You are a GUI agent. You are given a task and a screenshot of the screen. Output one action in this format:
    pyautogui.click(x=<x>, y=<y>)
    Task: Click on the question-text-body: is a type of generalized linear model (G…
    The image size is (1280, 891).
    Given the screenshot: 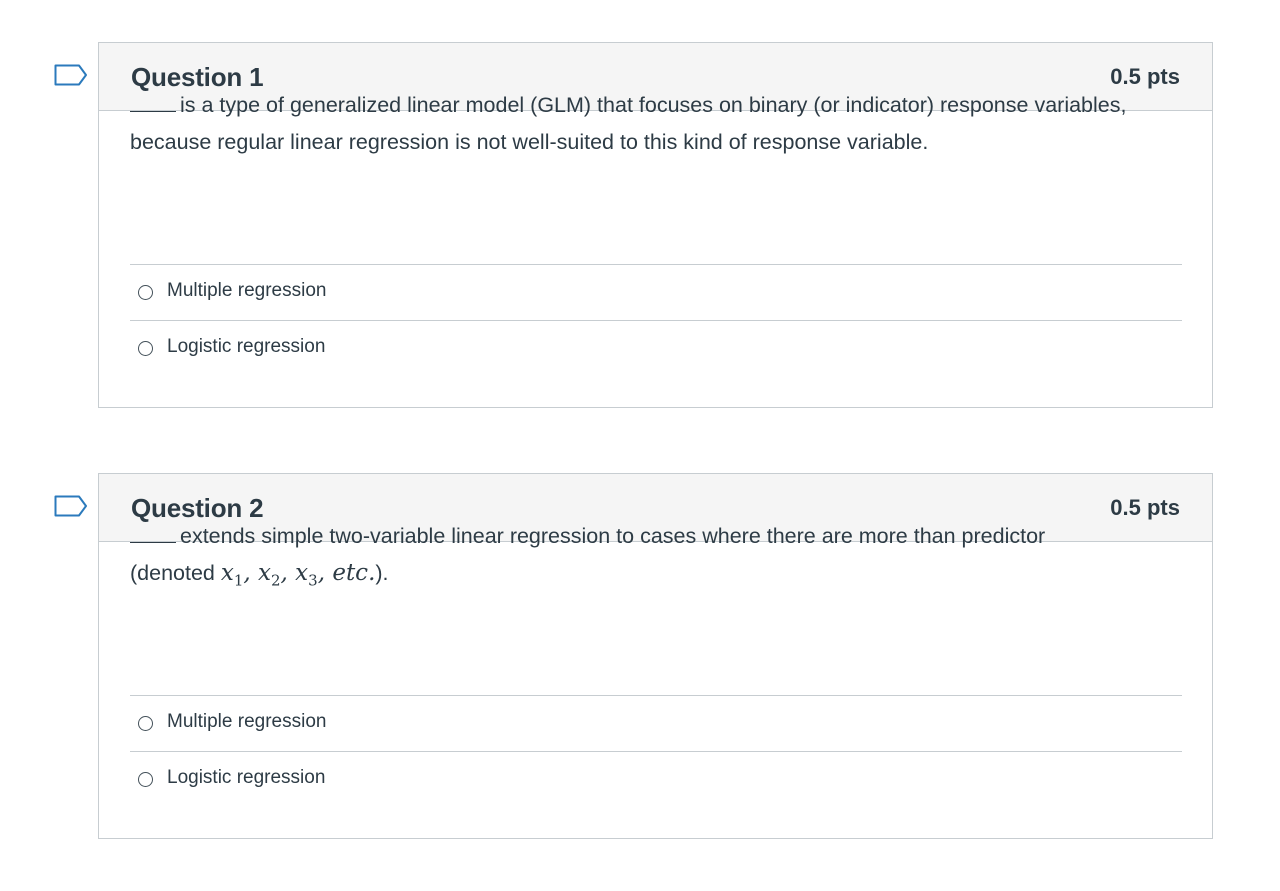 What is the action you would take?
    pyautogui.click(x=628, y=123)
    